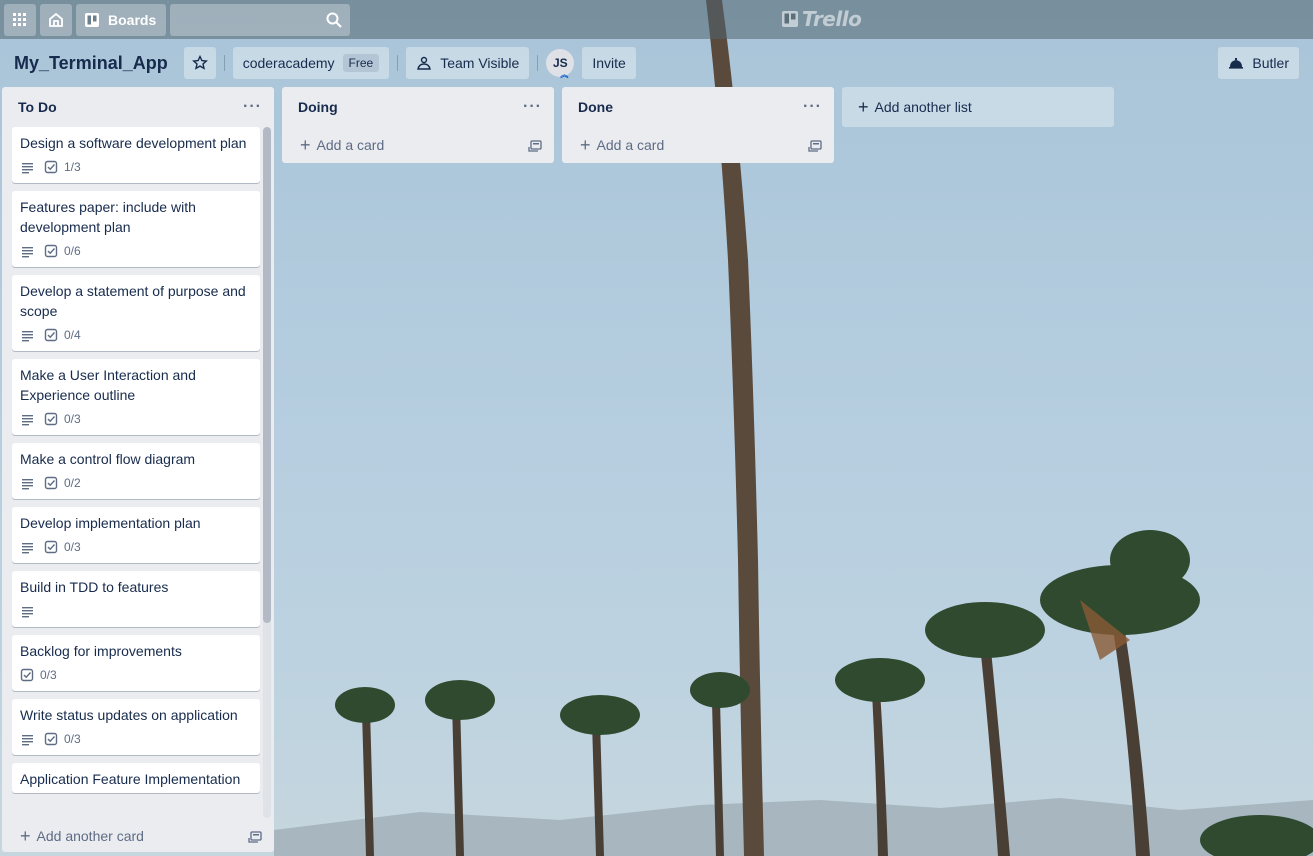 This screenshot has height=856, width=1313. I want to click on card-title: Develop a statement of purpose and scope, so click(133, 301).